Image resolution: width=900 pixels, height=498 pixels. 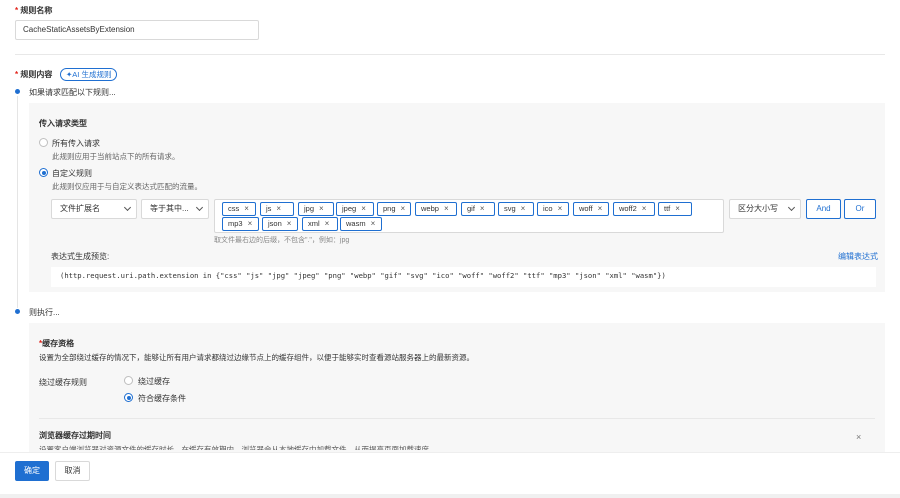 I want to click on bypass-cache-label: 绕过缓存, so click(x=154, y=381).